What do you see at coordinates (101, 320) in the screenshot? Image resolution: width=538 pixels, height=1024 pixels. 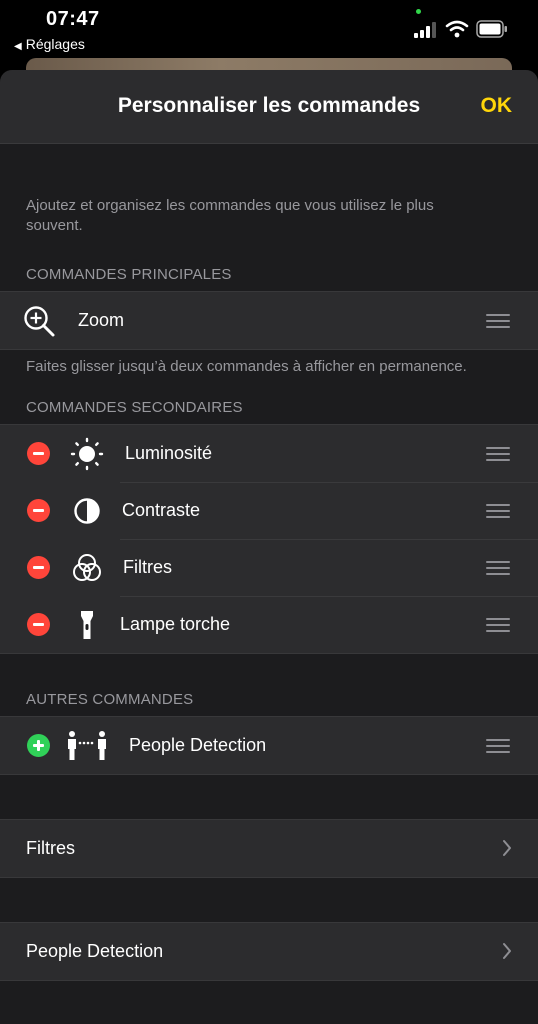 I see `zoom-label: Zoom` at bounding box center [101, 320].